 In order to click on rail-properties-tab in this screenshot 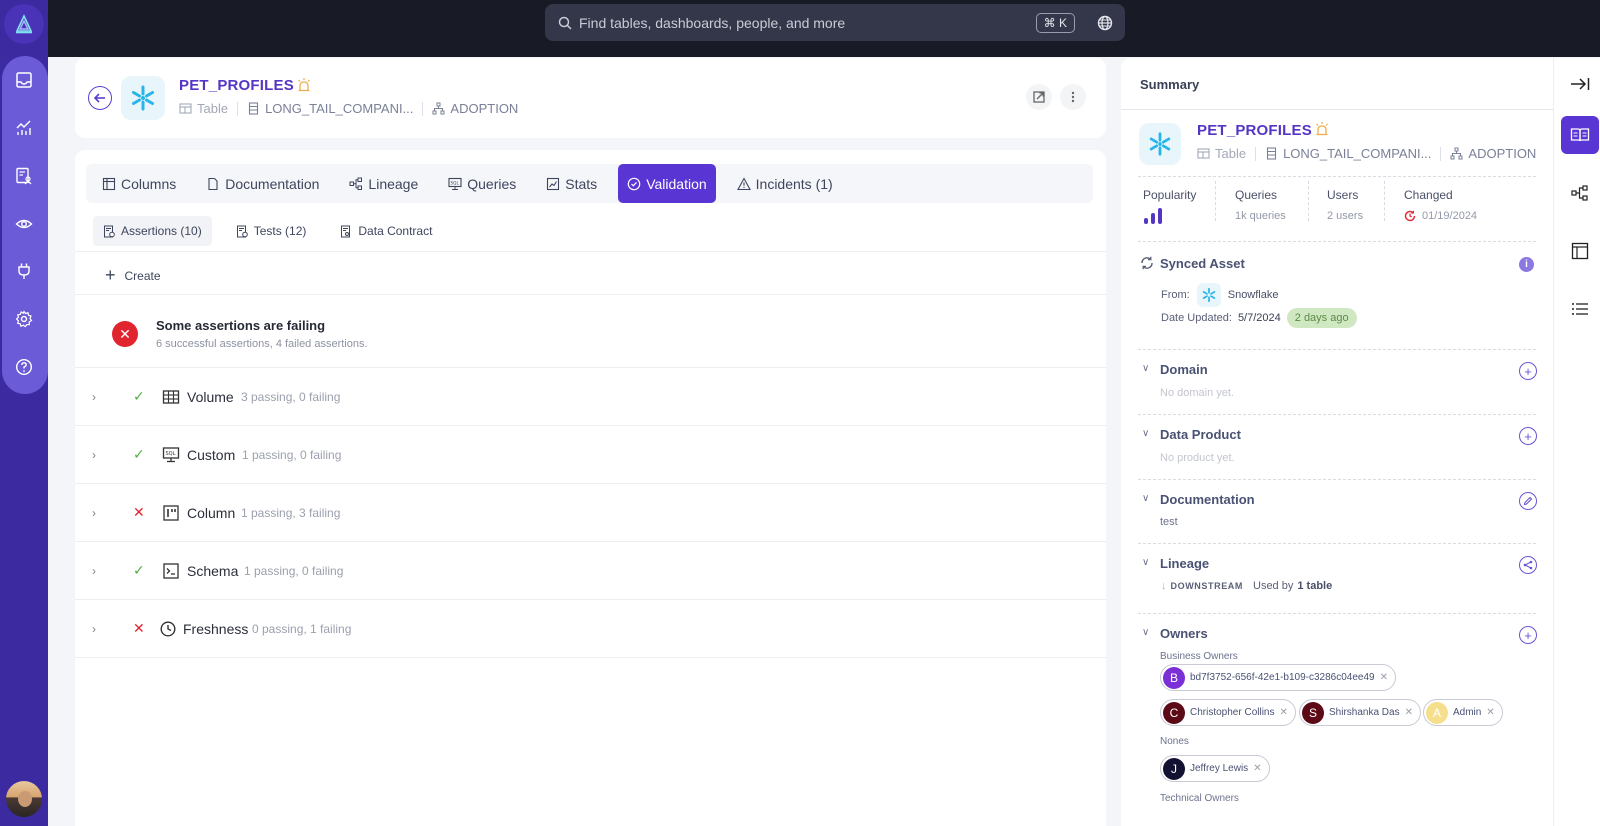, I will do `click(1580, 309)`.